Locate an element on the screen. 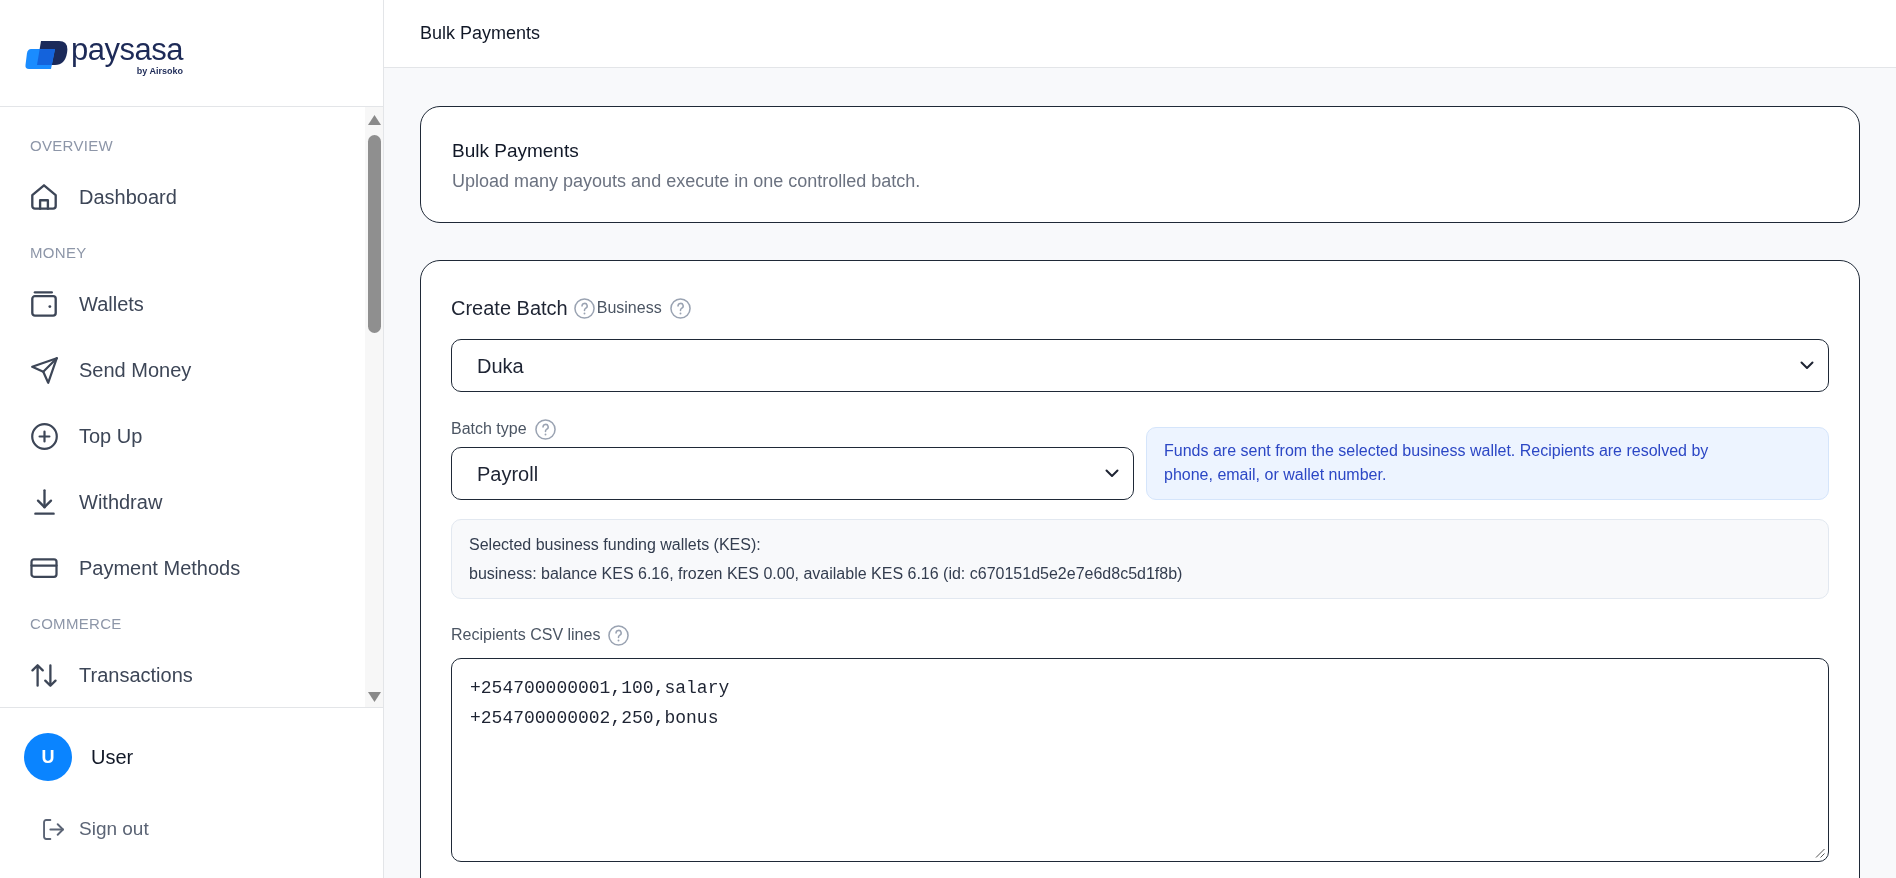 The image size is (1896, 878). business-select: Duka is located at coordinates (1140, 365).